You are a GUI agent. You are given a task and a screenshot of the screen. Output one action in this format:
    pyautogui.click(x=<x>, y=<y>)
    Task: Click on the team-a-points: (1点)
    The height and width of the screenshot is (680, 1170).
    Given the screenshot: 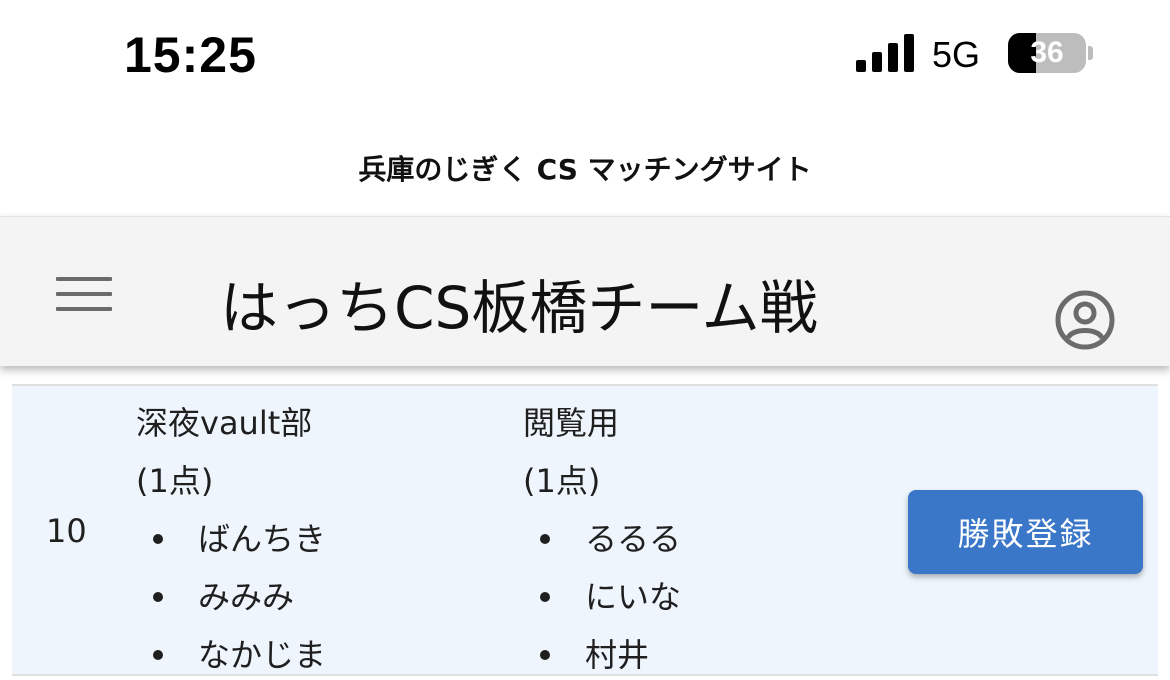 What is the action you would take?
    pyautogui.click(x=175, y=481)
    